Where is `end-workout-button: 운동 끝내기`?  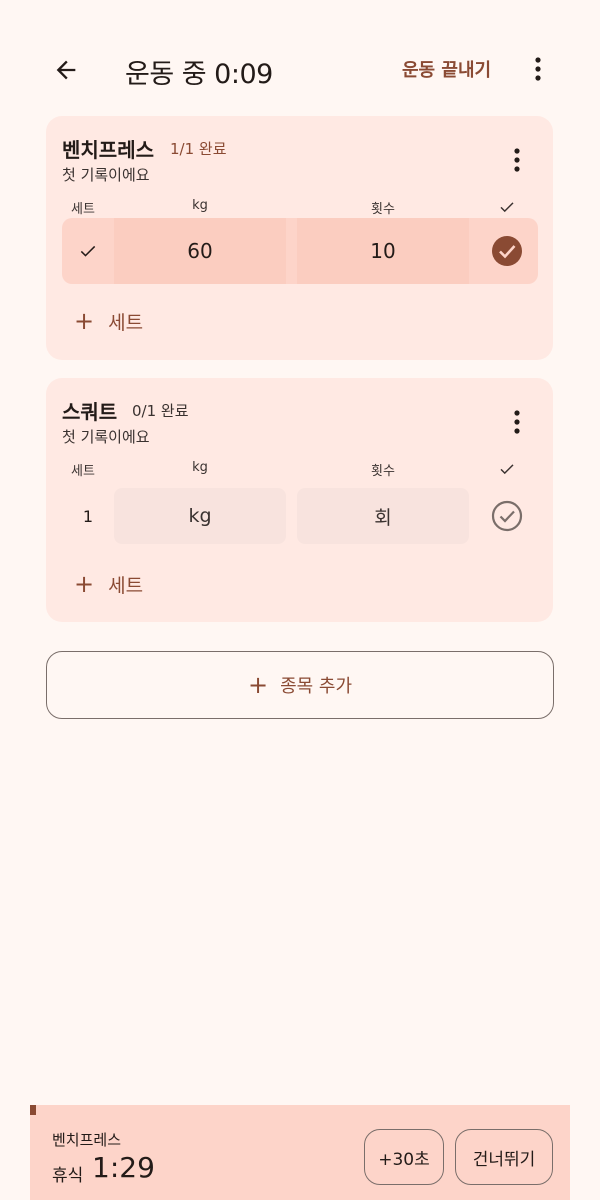
end-workout-button: 운동 끝내기 is located at coordinates (446, 69).